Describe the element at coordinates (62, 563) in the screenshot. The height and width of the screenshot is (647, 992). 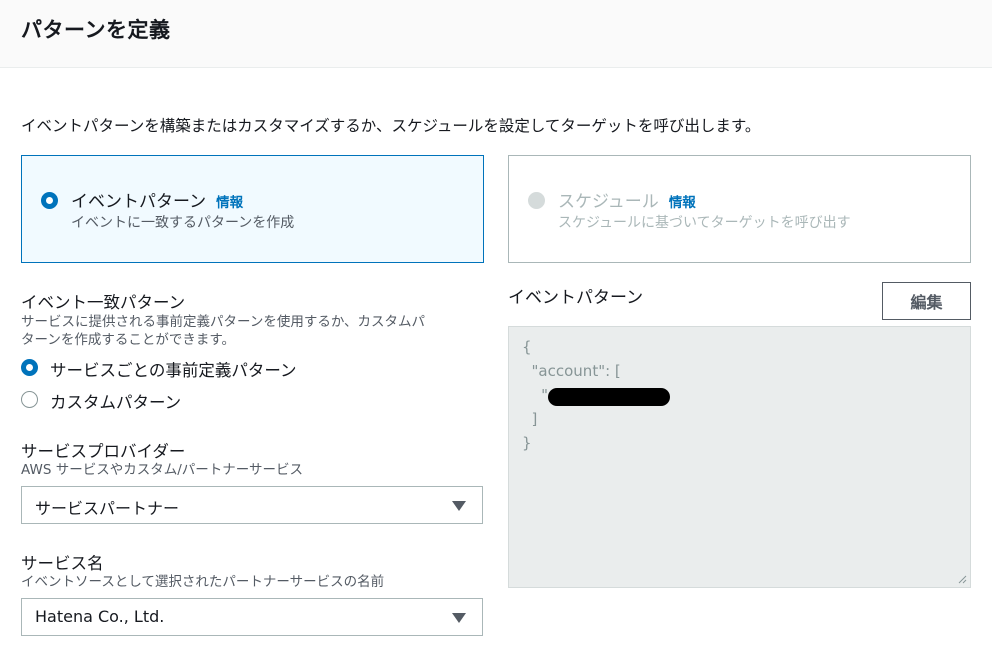
I see `service-name-label: サービス名` at that location.